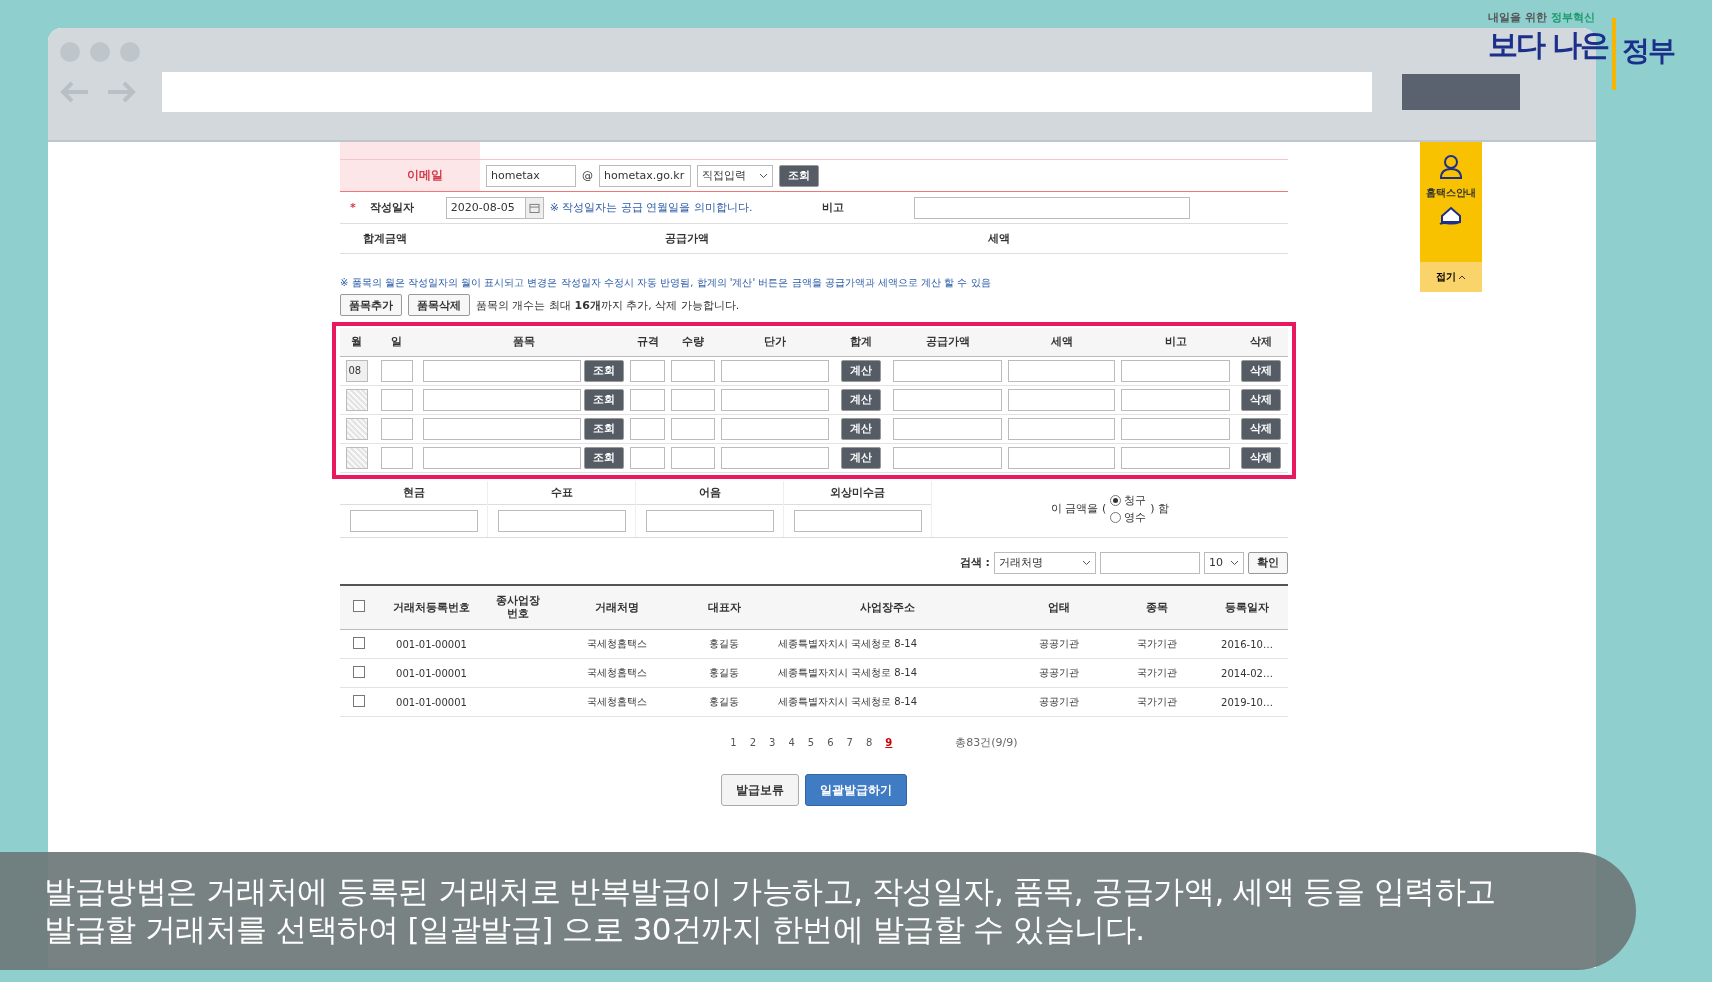 The width and height of the screenshot is (1712, 982). Describe the element at coordinates (431, 607) in the screenshot. I see `column-header: 거래처등록번호` at that location.